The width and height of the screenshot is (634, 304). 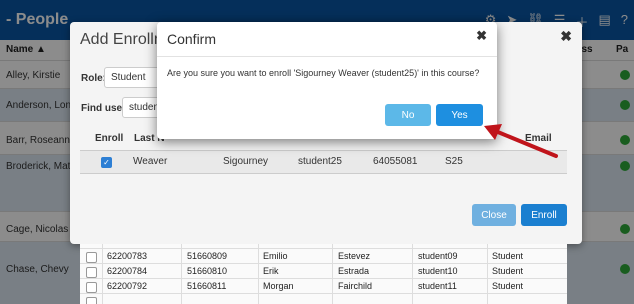 I want to click on cell: 51660809, so click(x=207, y=256).